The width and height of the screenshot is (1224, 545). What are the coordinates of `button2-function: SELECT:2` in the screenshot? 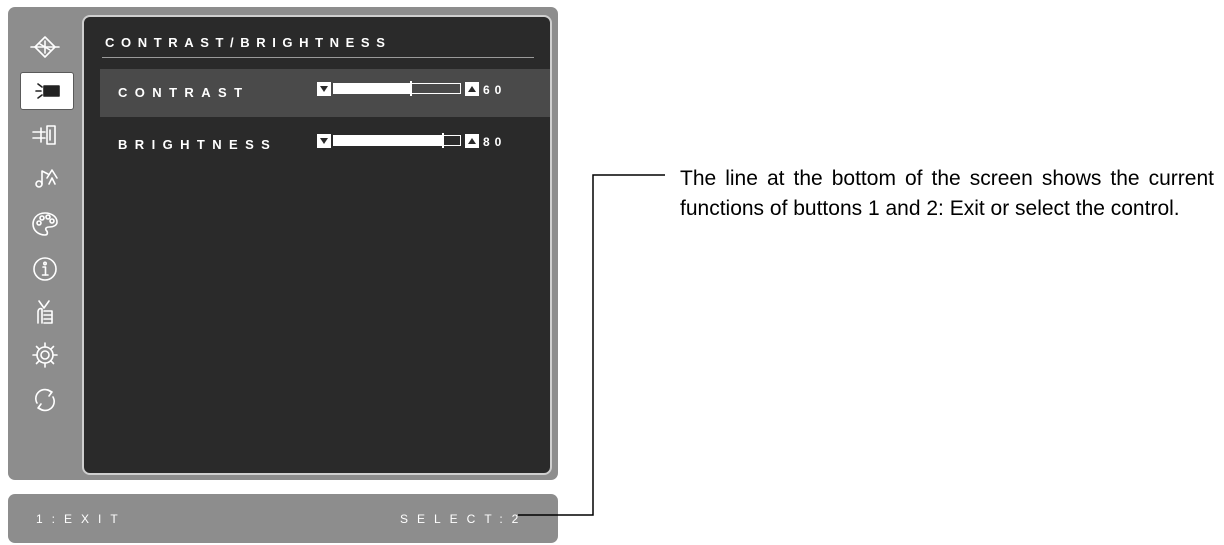 It's located at (464, 519).